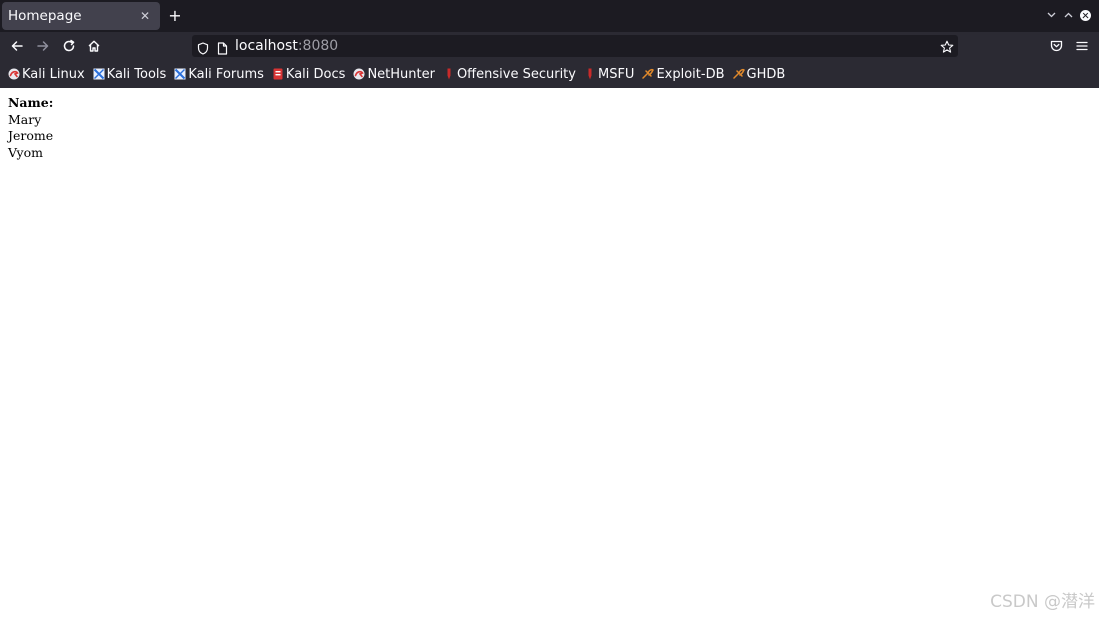  Describe the element at coordinates (766, 74) in the screenshot. I see `bookmark-label: GHDB` at that location.